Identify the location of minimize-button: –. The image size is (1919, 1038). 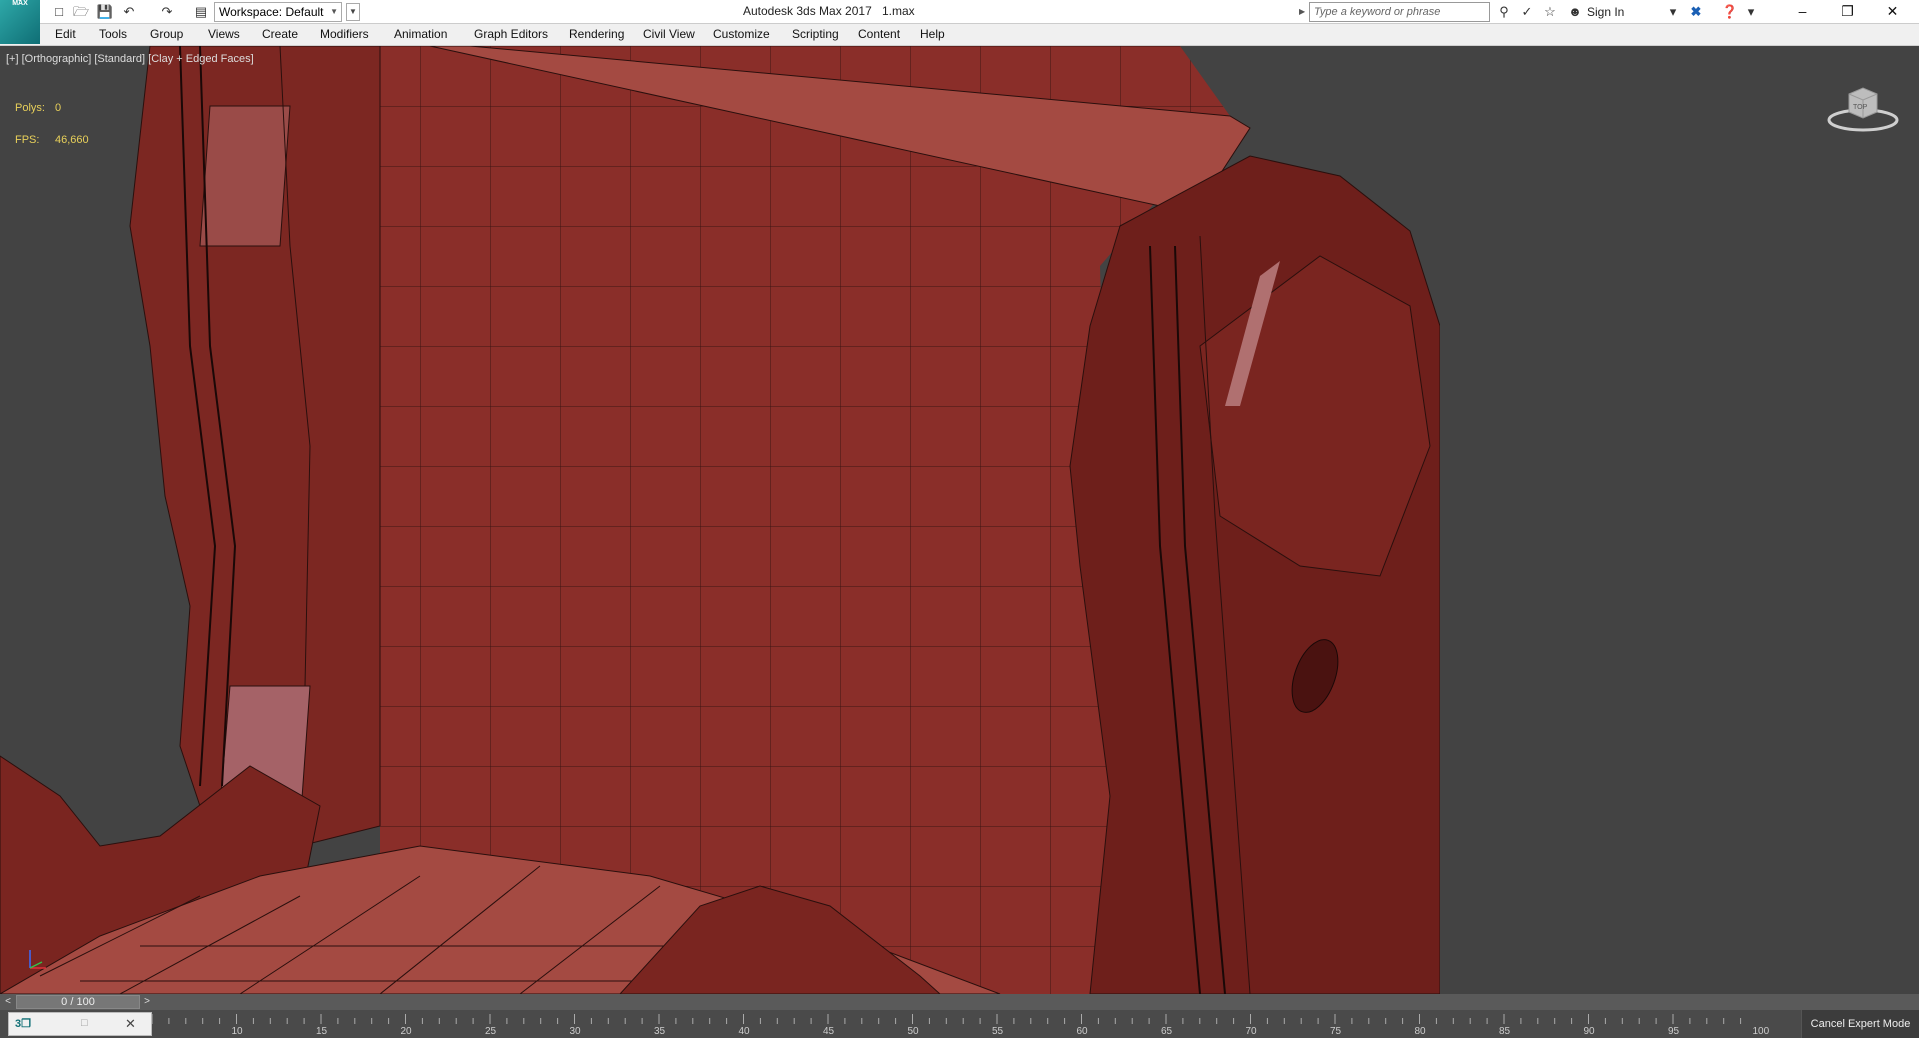
(1802, 12).